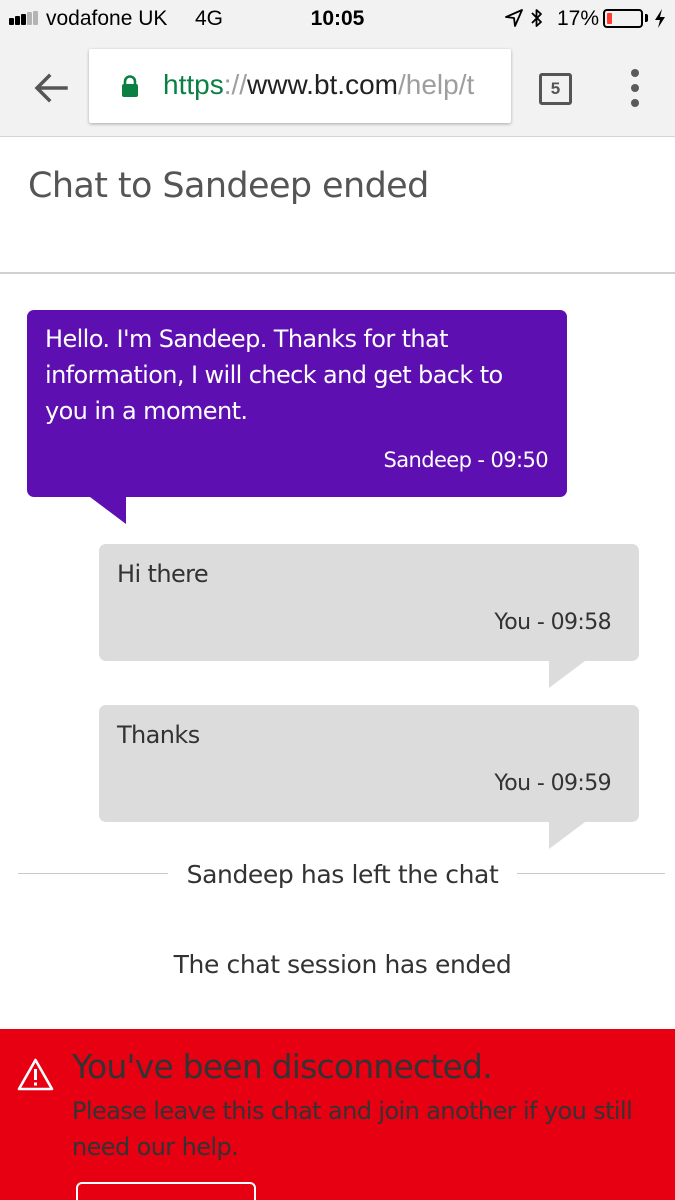 The height and width of the screenshot is (1200, 675). I want to click on alert-action-button, so click(166, 1191).